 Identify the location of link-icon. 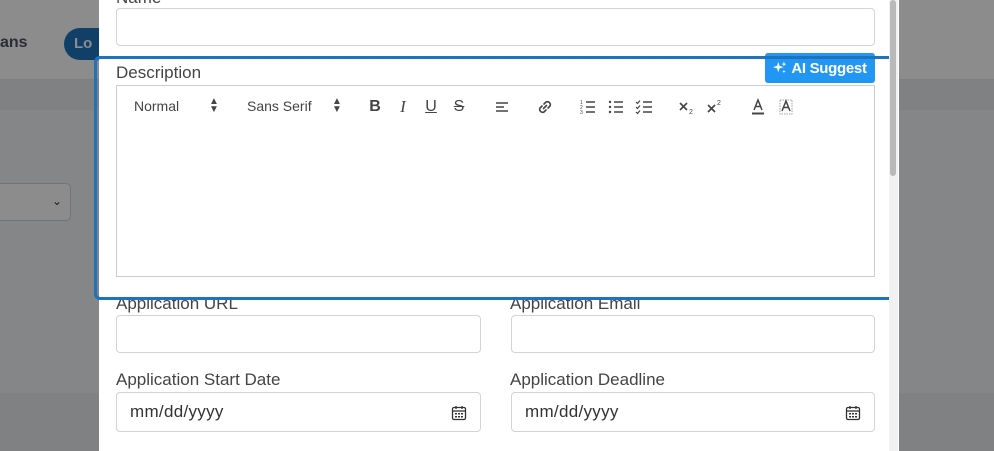
(545, 107).